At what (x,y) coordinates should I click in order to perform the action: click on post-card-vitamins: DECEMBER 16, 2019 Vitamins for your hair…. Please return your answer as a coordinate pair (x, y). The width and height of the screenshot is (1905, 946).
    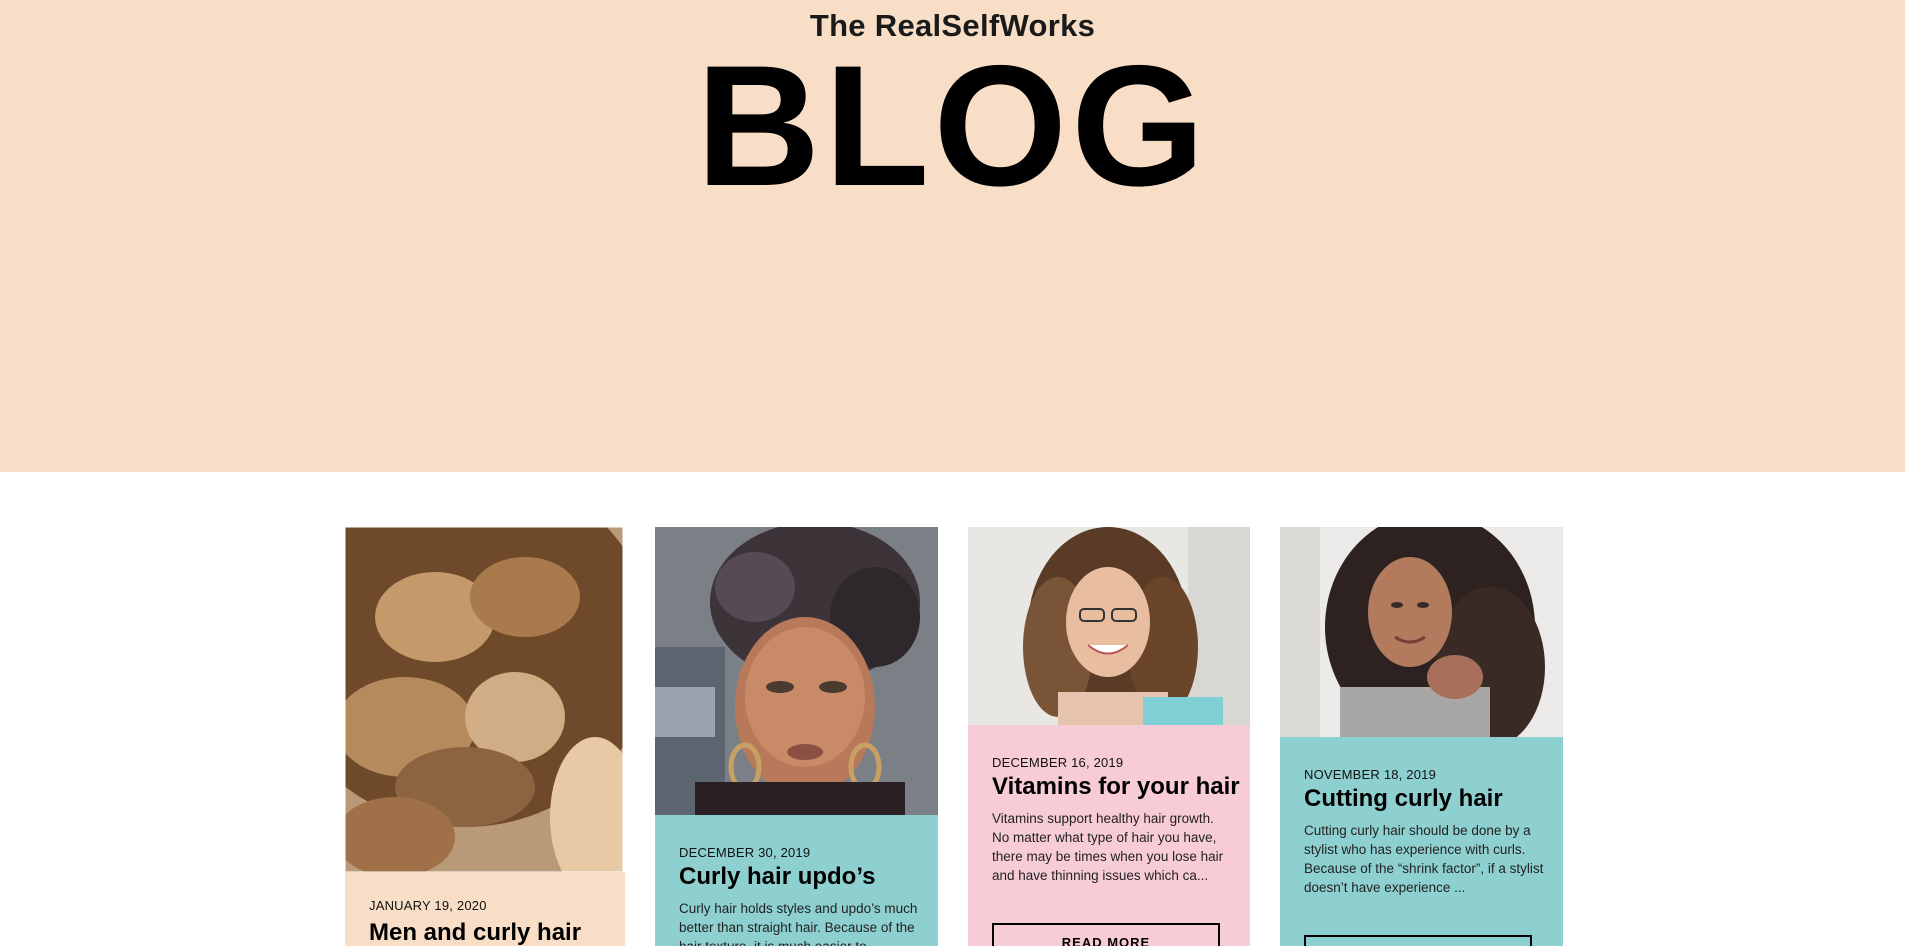
    Looking at the image, I should click on (1109, 736).